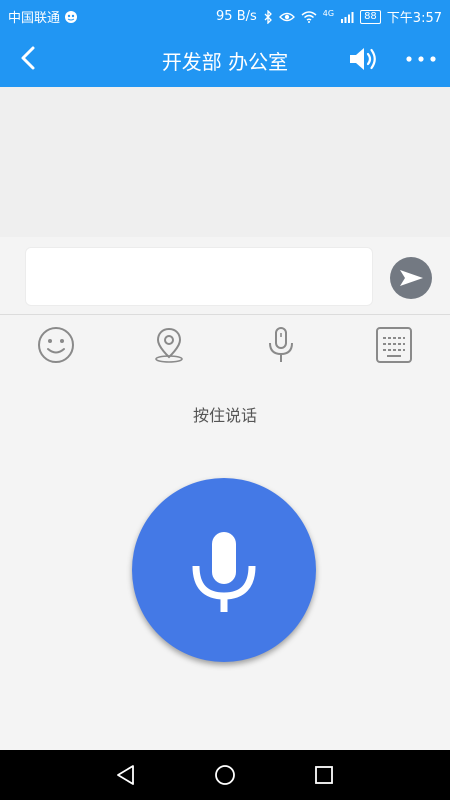 The width and height of the screenshot is (450, 800). I want to click on eye-comfort-icon, so click(286, 16).